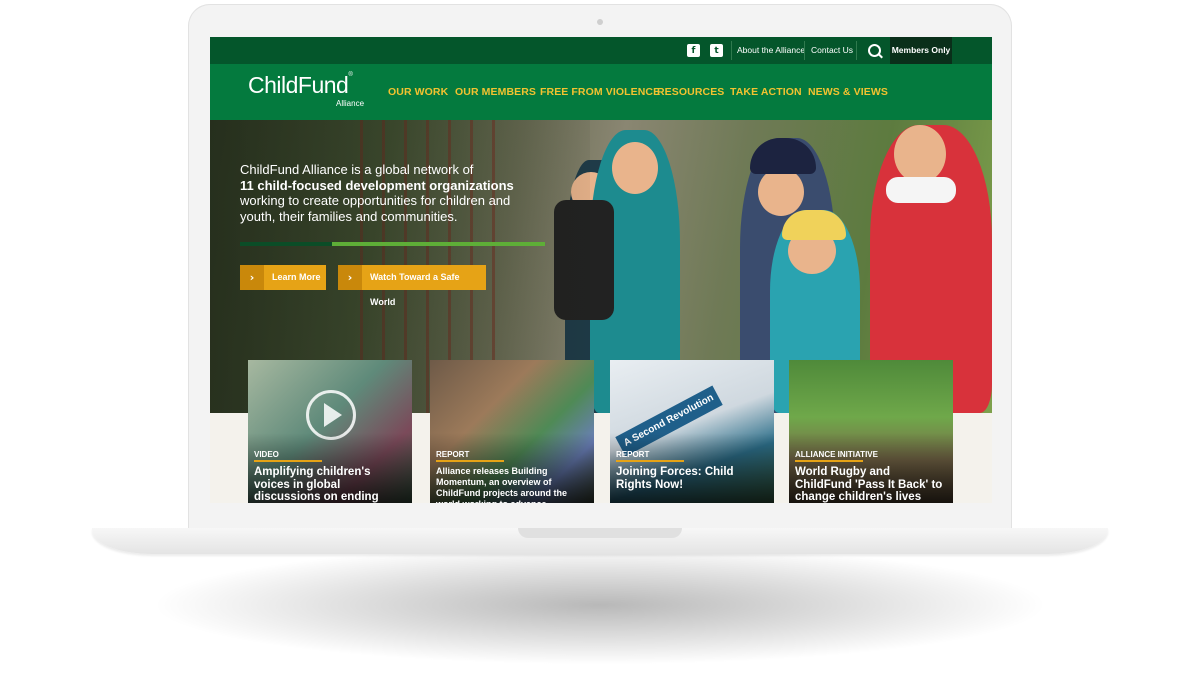 Image resolution: width=1200 pixels, height=697 pixels. I want to click on card-tag: ALLIANCE INITIATIVE, so click(836, 454).